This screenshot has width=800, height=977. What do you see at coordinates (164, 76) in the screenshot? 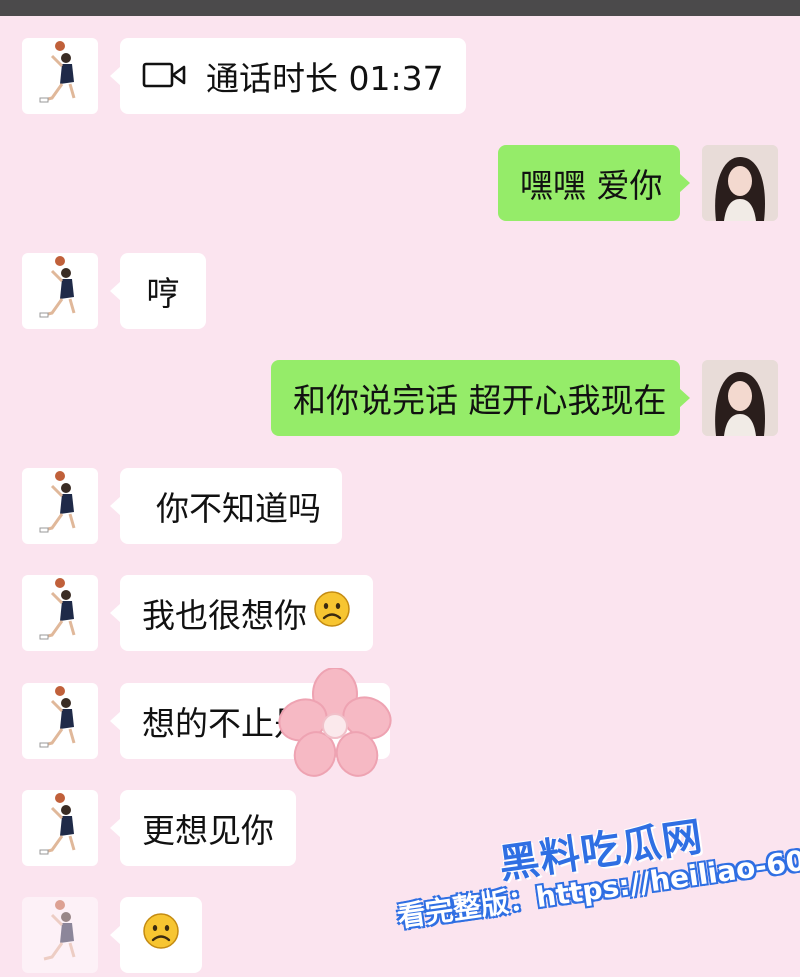
I see `video-call-icon` at bounding box center [164, 76].